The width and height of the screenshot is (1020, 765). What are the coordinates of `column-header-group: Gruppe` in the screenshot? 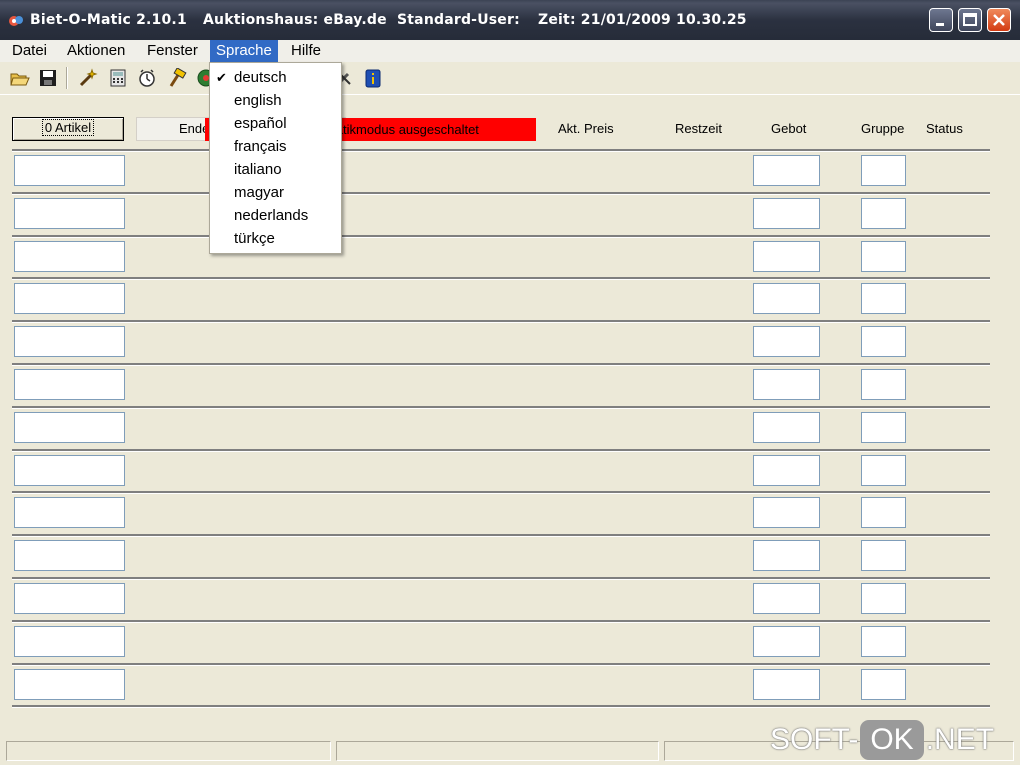 It's located at (883, 128).